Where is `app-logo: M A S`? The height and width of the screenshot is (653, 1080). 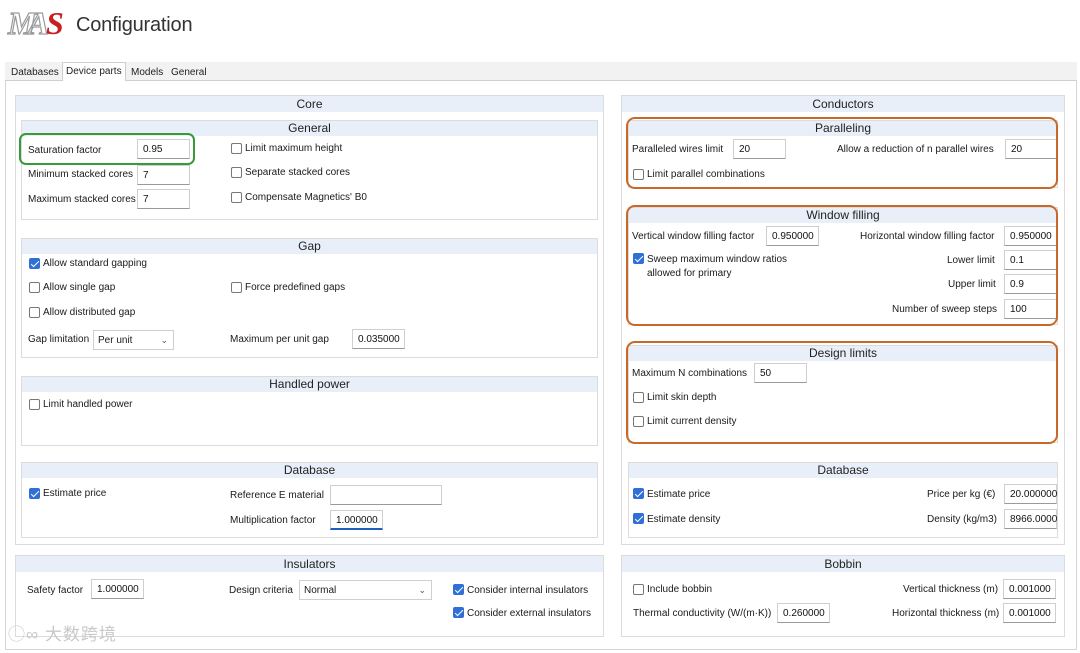
app-logo: M A S is located at coordinates (35, 22).